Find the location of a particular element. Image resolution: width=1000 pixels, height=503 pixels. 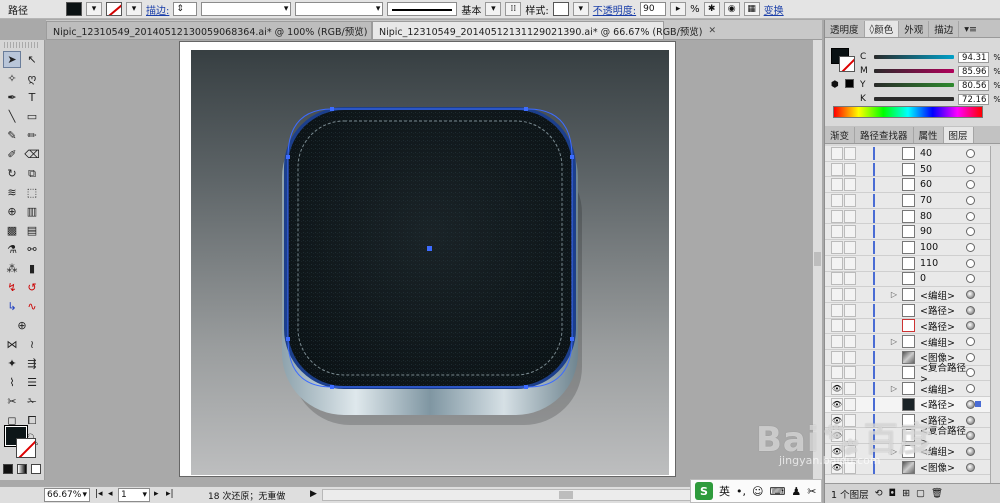

graph-tool-icon: ▮ is located at coordinates (32, 268).